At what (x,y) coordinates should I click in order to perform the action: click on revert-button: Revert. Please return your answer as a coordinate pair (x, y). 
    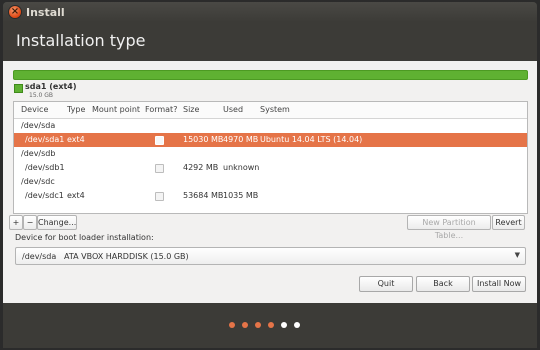
    Looking at the image, I should click on (508, 222).